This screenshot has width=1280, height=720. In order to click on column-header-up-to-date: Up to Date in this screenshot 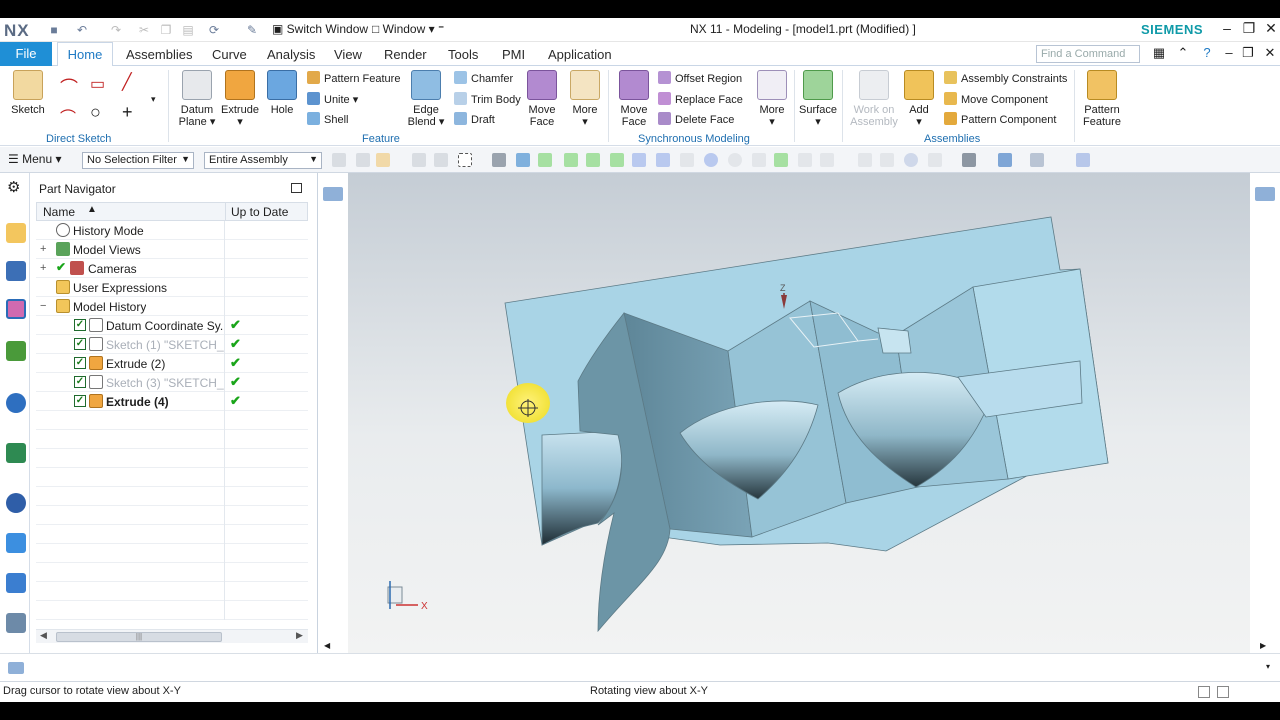, I will do `click(259, 212)`.